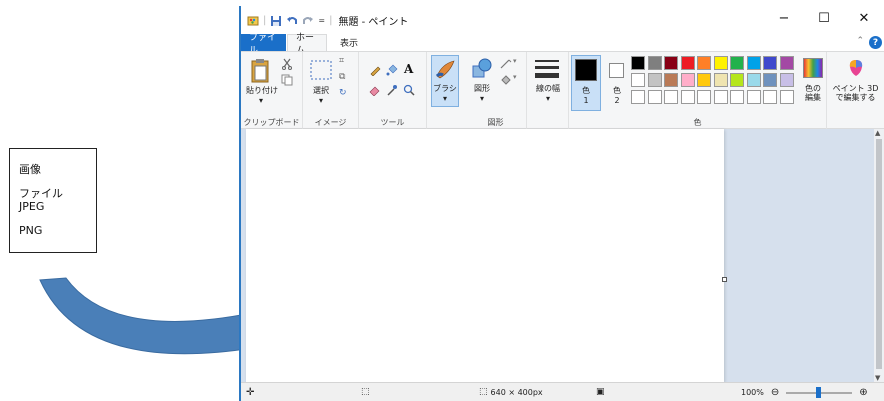 This screenshot has height=401, width=884. I want to click on save-icon, so click(276, 21).